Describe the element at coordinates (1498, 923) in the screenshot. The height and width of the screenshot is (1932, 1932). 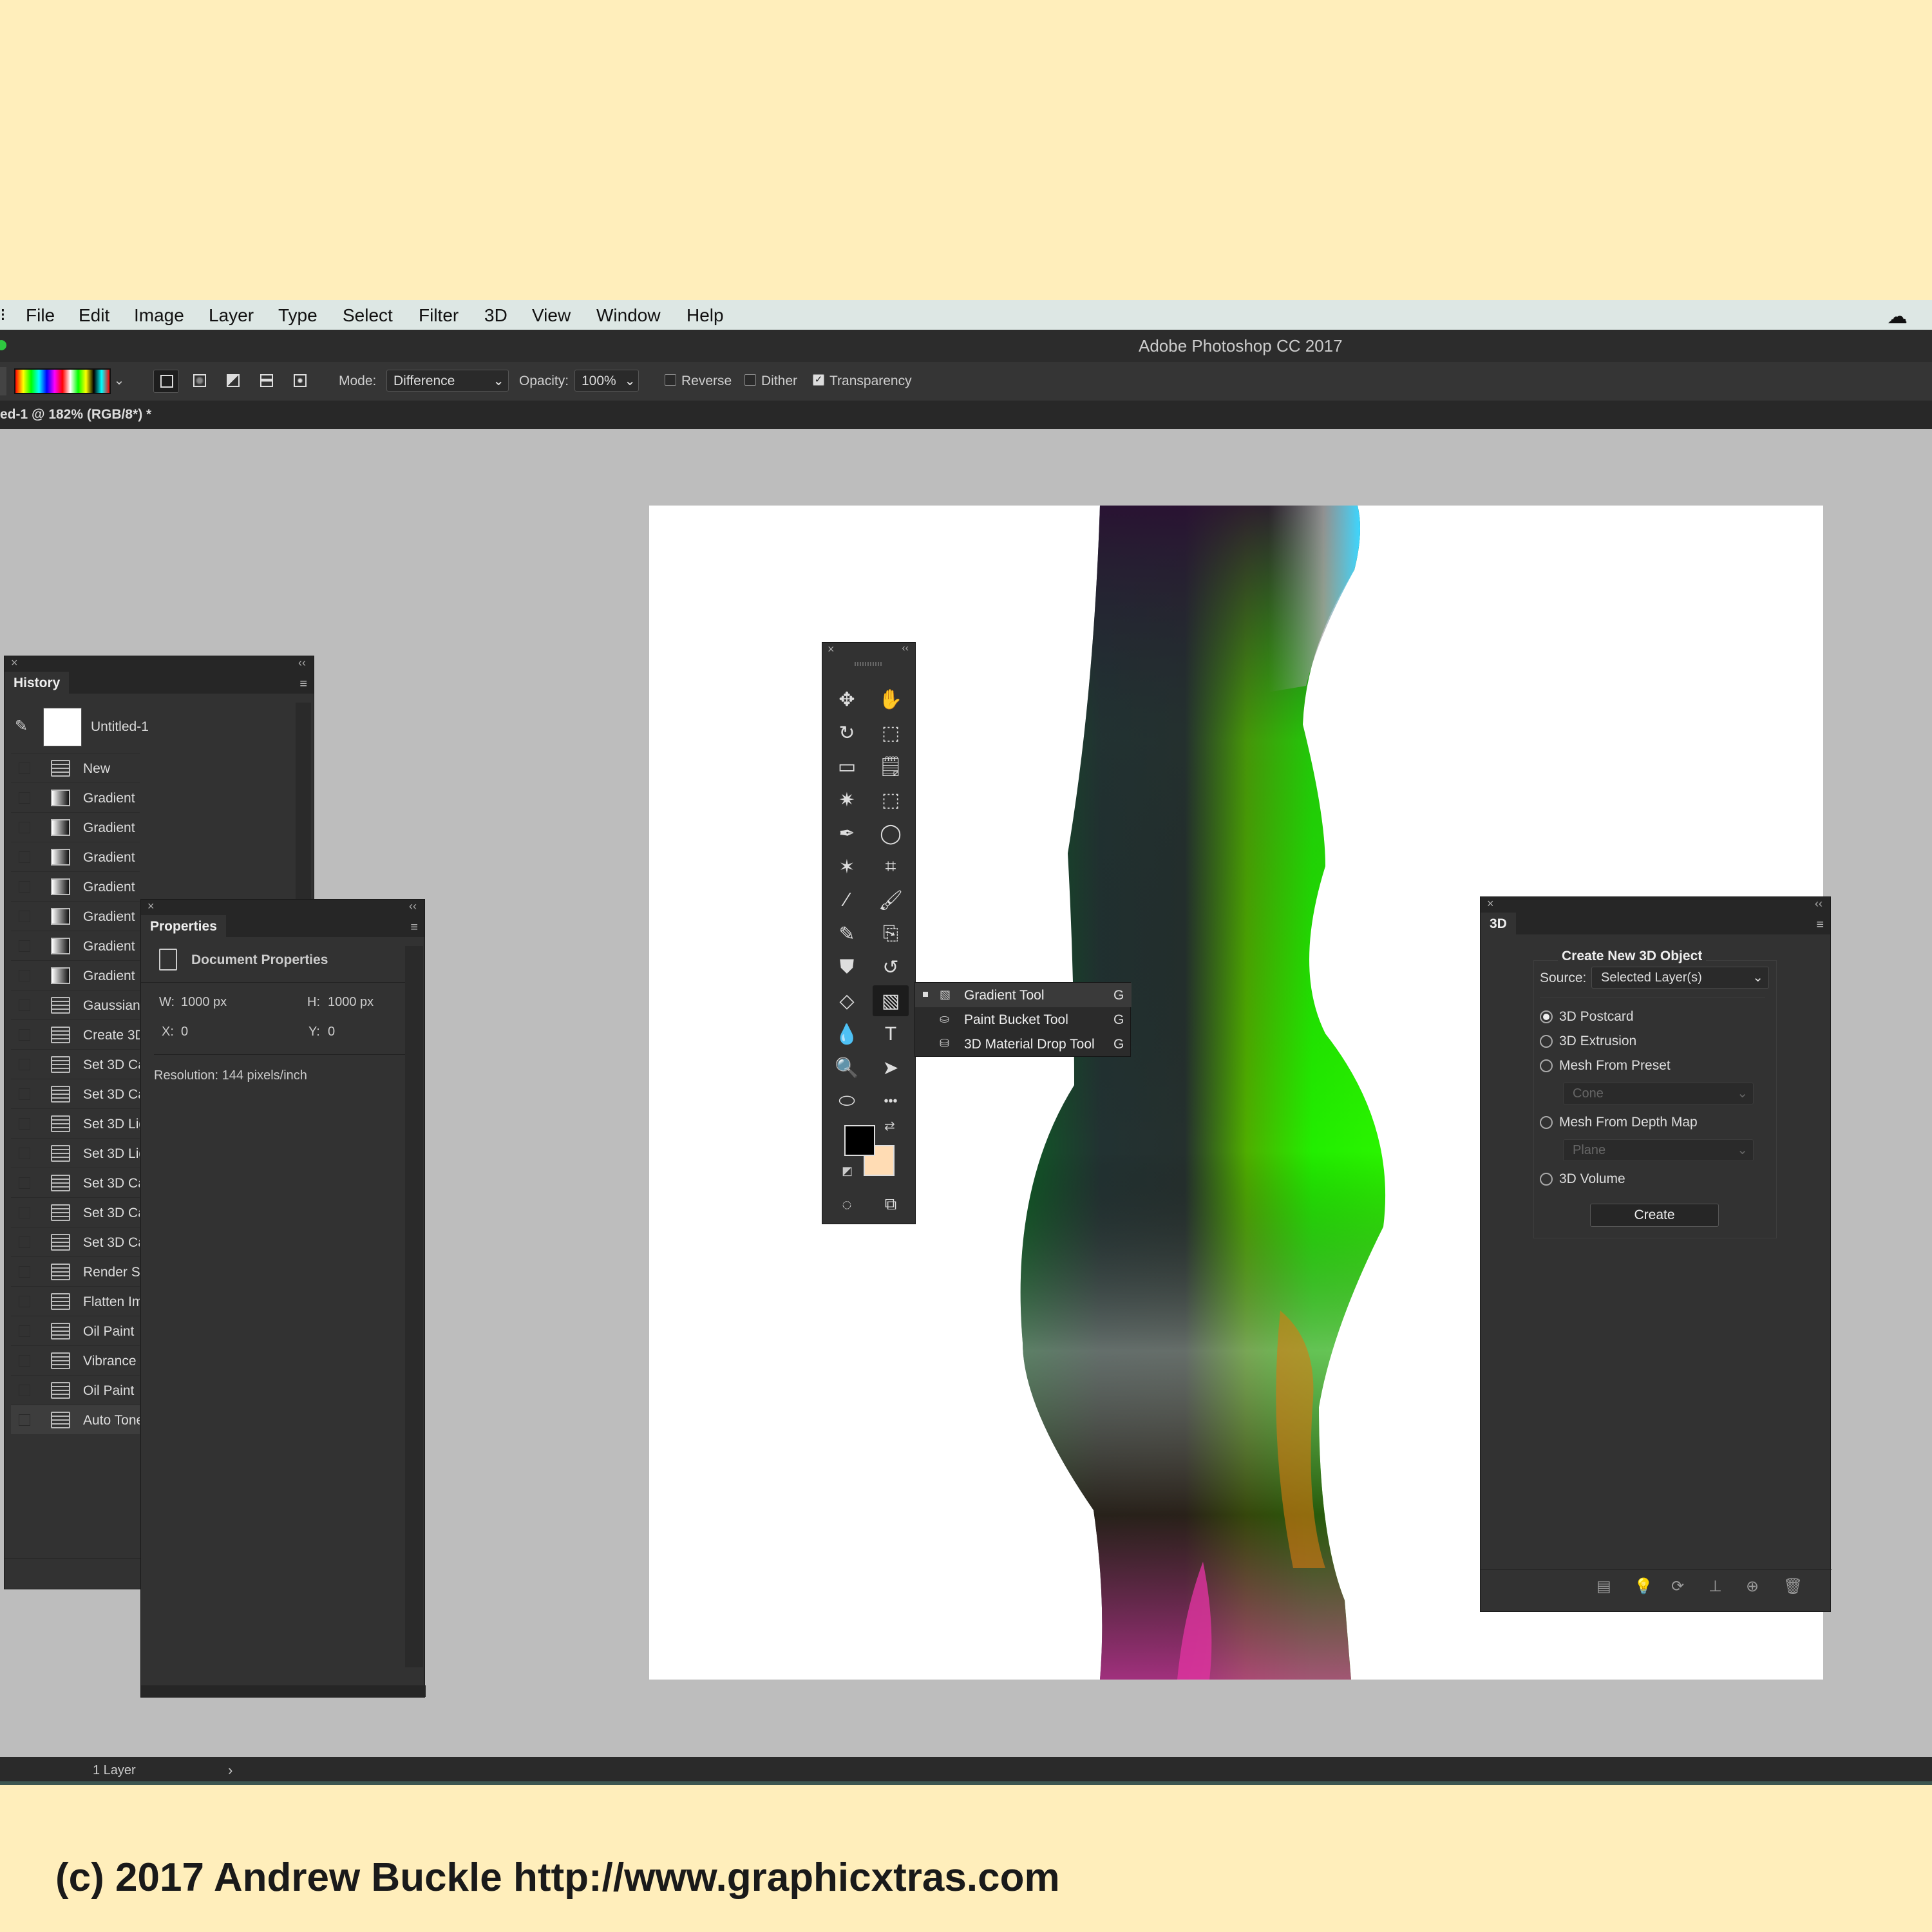
I see `3d-tab: 3D` at that location.